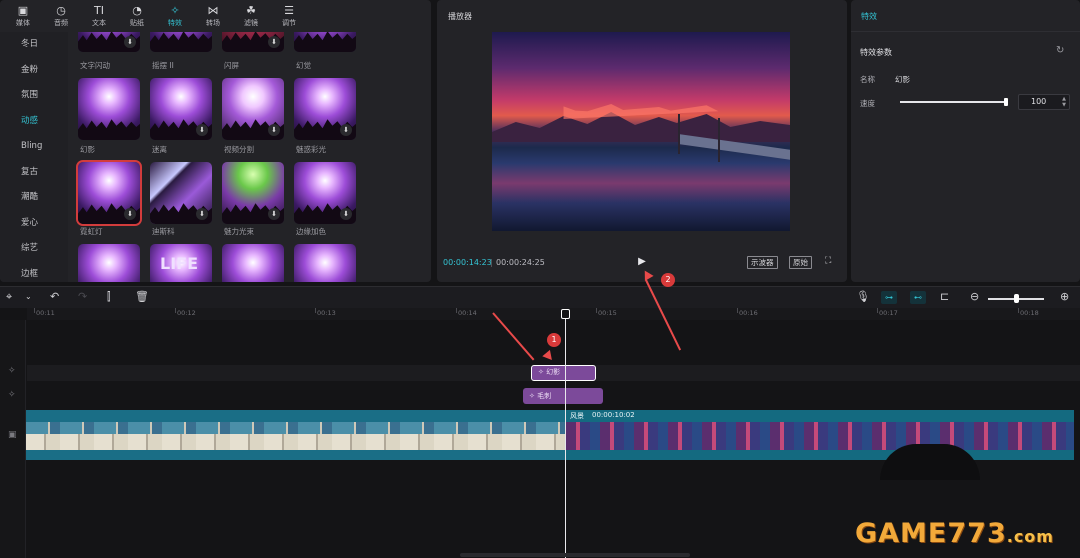 The image size is (1080, 558). I want to click on redo-icon: ↷, so click(82, 296).